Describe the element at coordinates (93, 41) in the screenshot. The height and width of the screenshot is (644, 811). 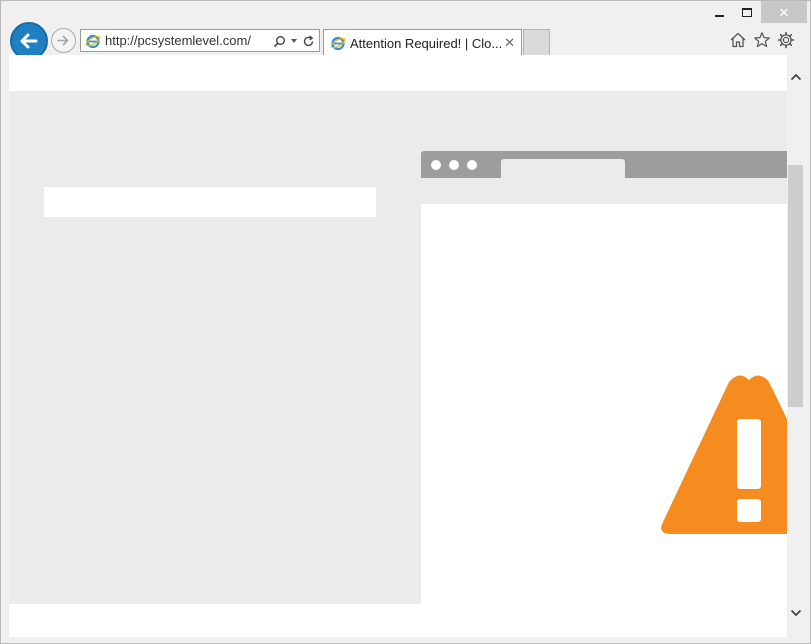
I see `ie-page-icon` at that location.